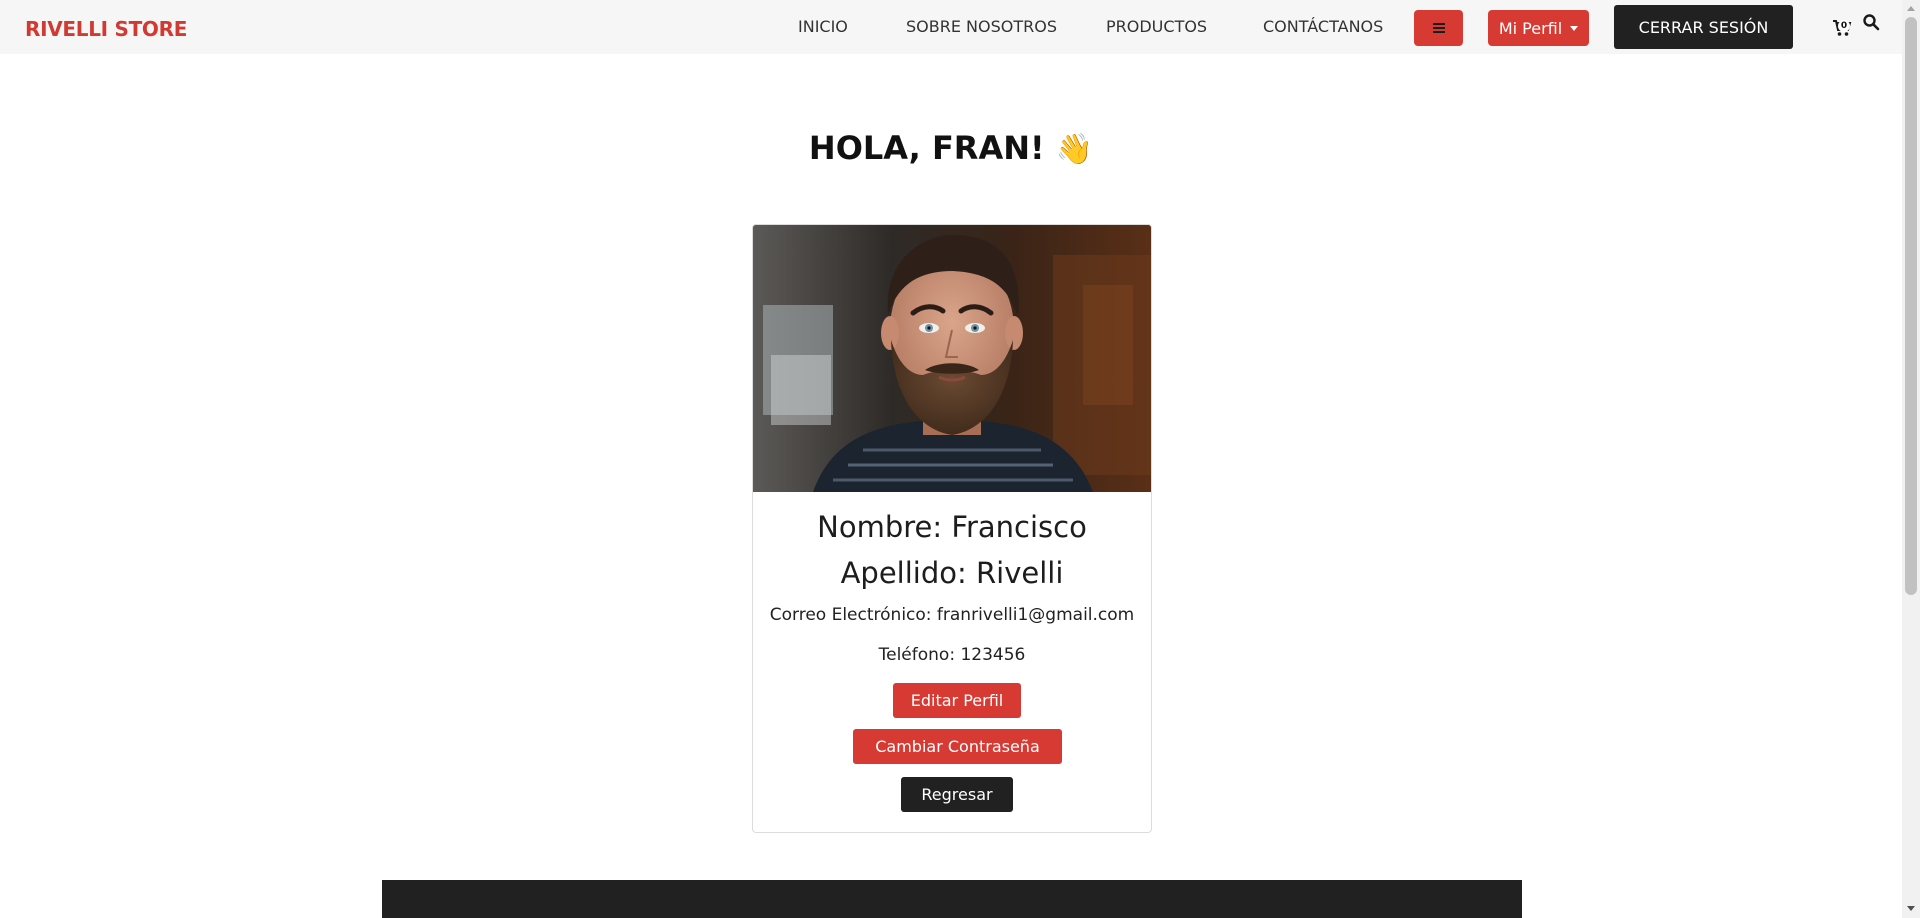 This screenshot has height=918, width=1920. I want to click on profile-surname: Apellido: Rivelli, so click(952, 573).